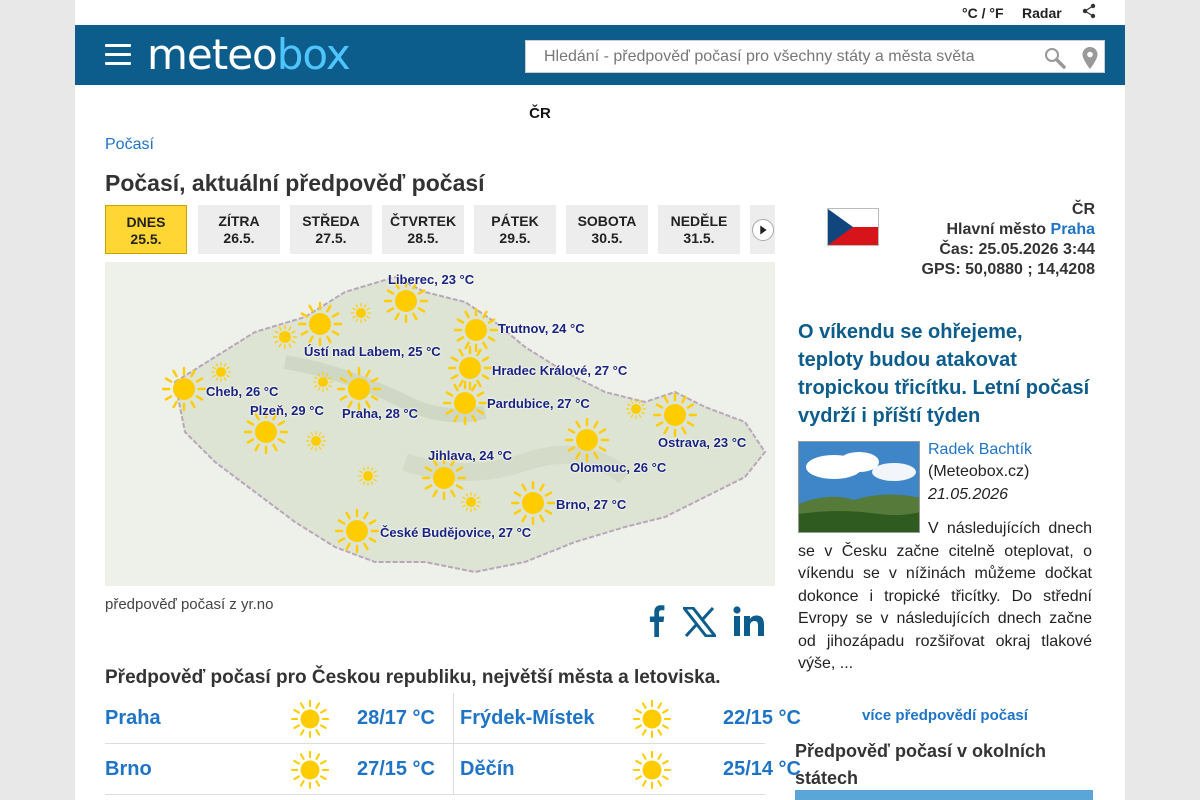  I want to click on page-title: Počasí, aktuální předpověď počasí, so click(295, 183).